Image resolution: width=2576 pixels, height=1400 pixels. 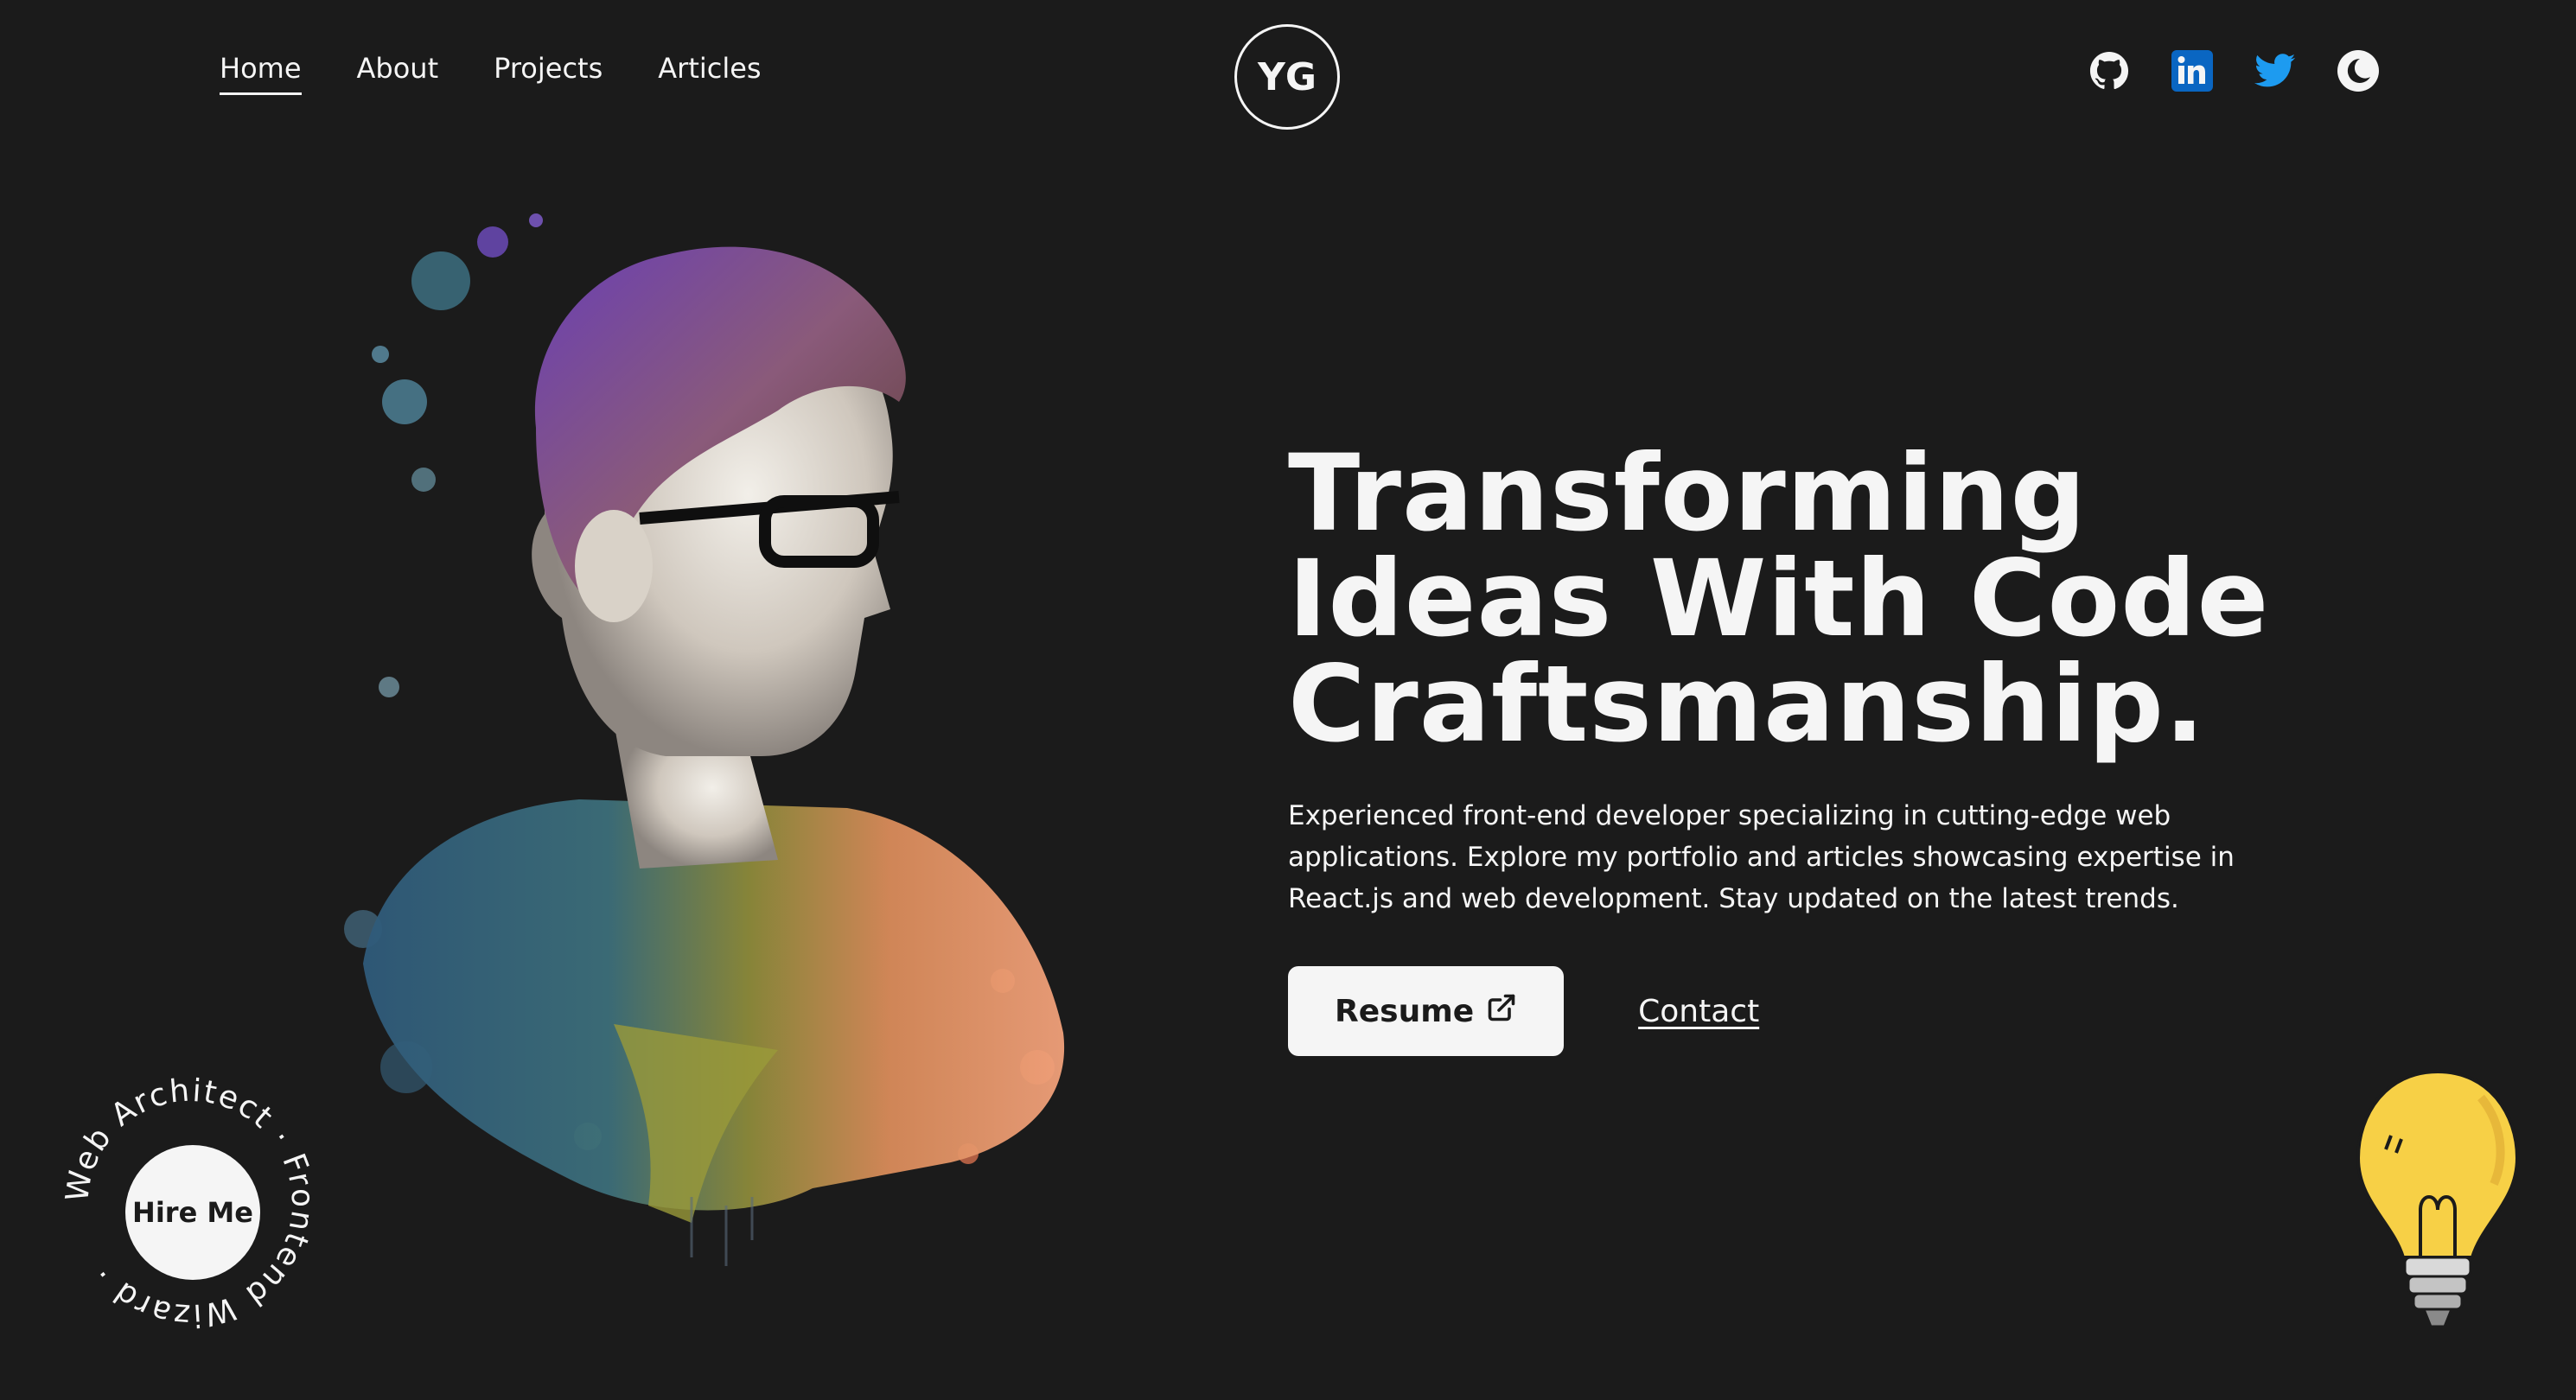 What do you see at coordinates (192, 1212) in the screenshot?
I see `hire-me-button: Hire Me` at bounding box center [192, 1212].